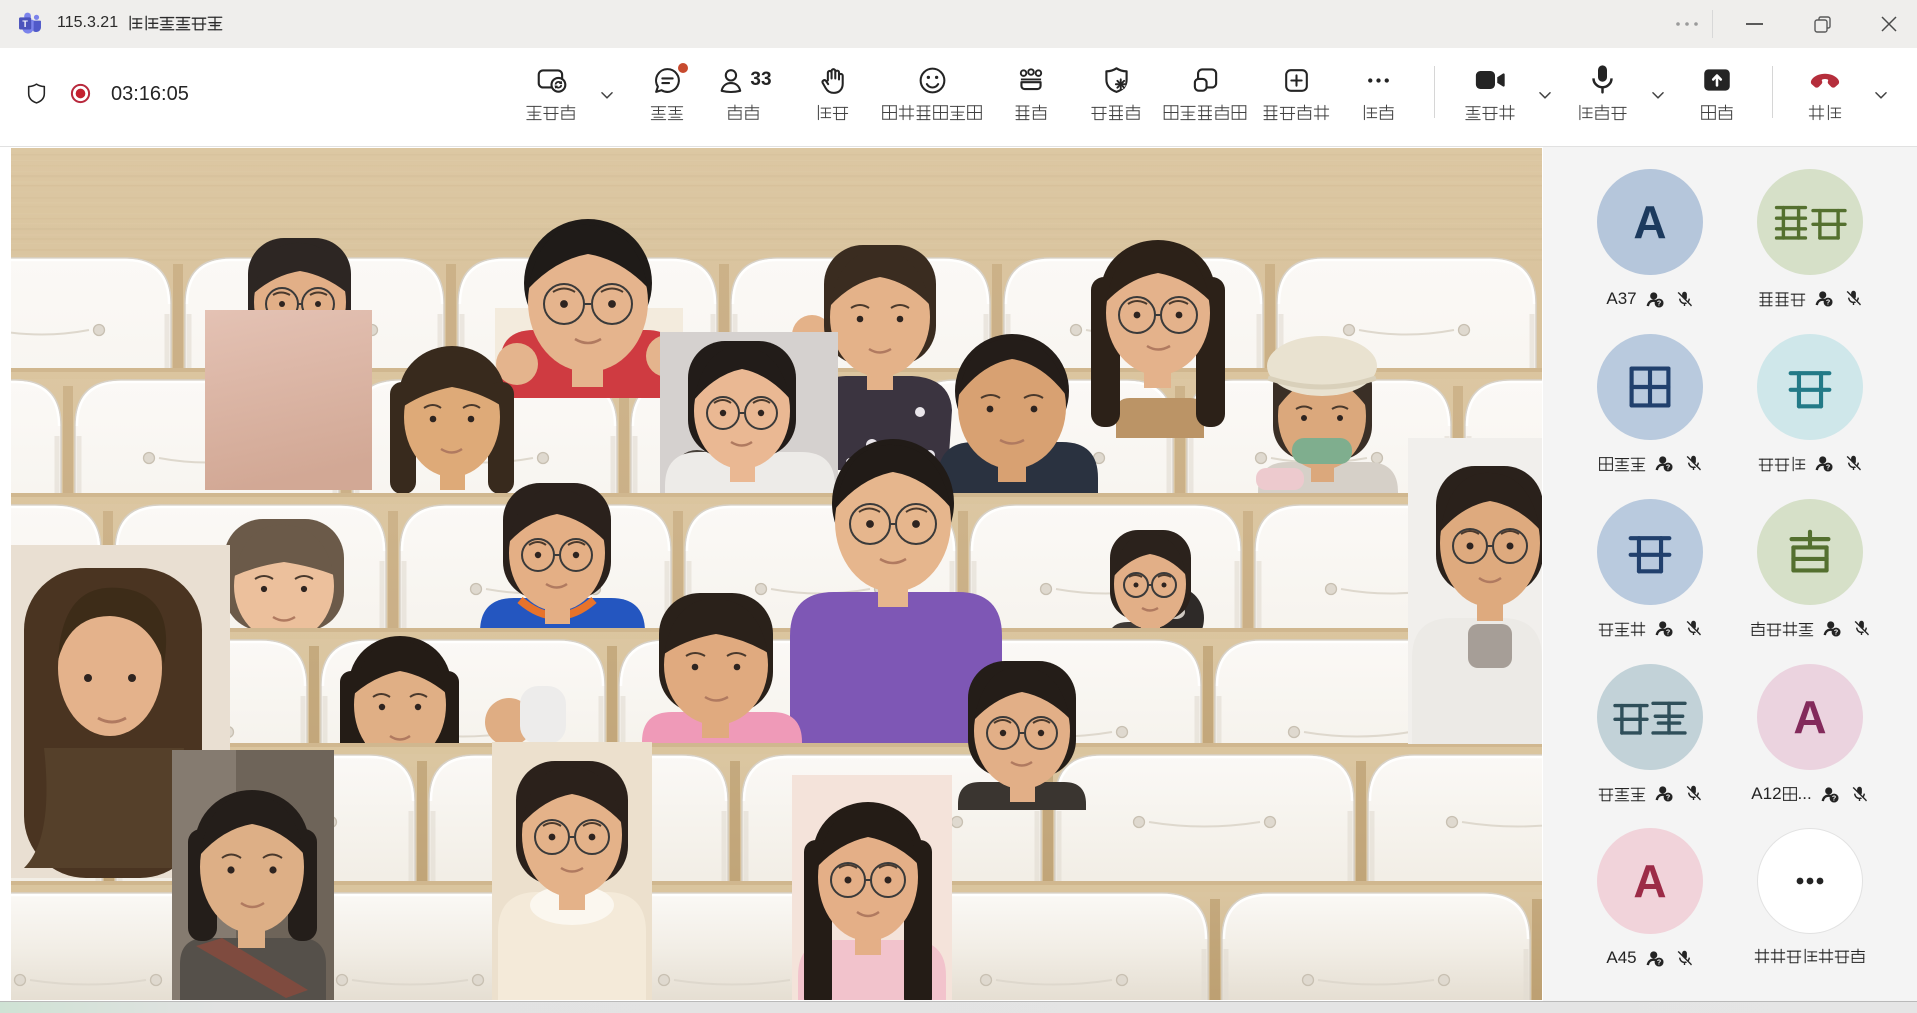 This screenshot has height=1013, width=1917. What do you see at coordinates (25, 24) in the screenshot?
I see `svg-text: T` at bounding box center [25, 24].